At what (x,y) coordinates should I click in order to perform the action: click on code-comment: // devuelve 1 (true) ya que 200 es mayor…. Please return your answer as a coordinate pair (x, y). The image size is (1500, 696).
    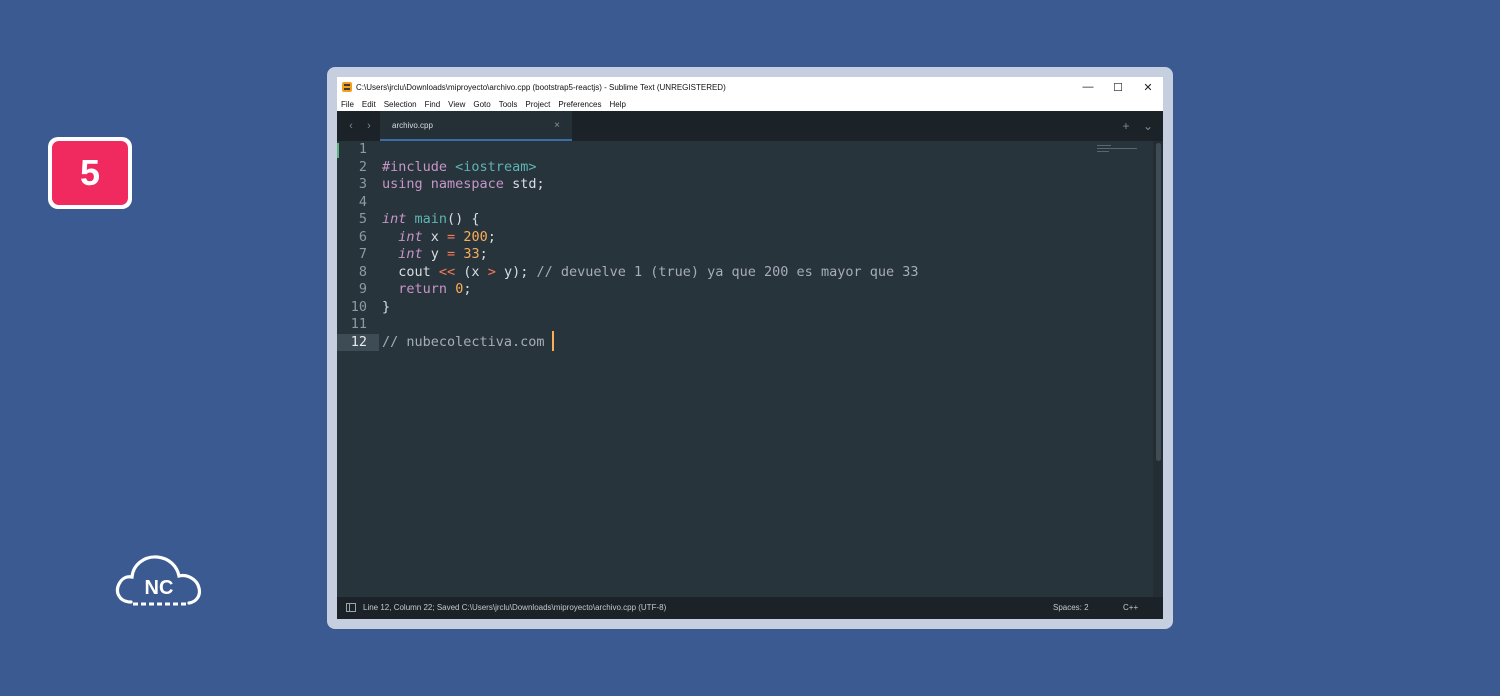
    Looking at the image, I should click on (727, 271).